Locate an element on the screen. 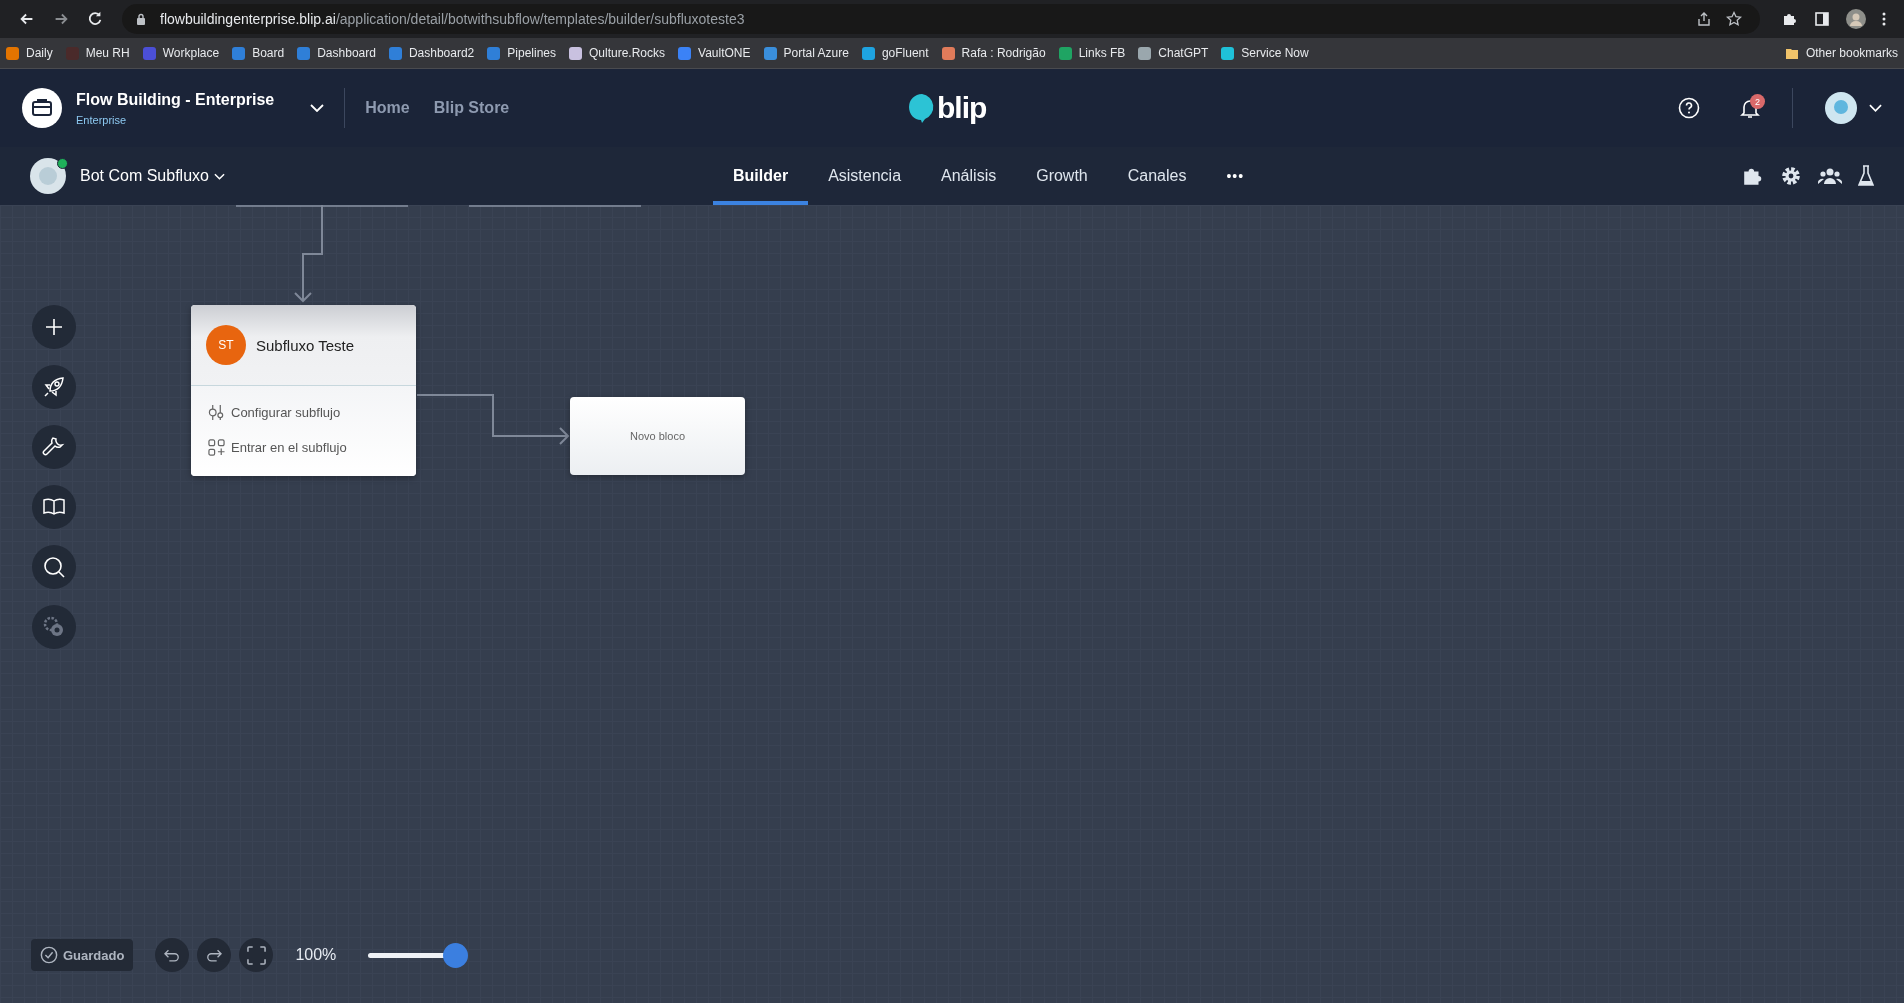 The width and height of the screenshot is (1904, 1003). online-dot is located at coordinates (62, 163).